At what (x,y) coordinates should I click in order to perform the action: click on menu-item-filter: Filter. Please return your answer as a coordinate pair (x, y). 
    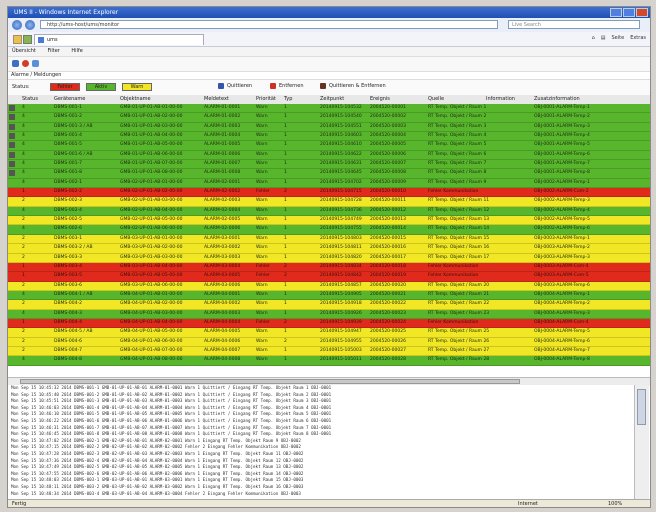
    Looking at the image, I should click on (53, 51).